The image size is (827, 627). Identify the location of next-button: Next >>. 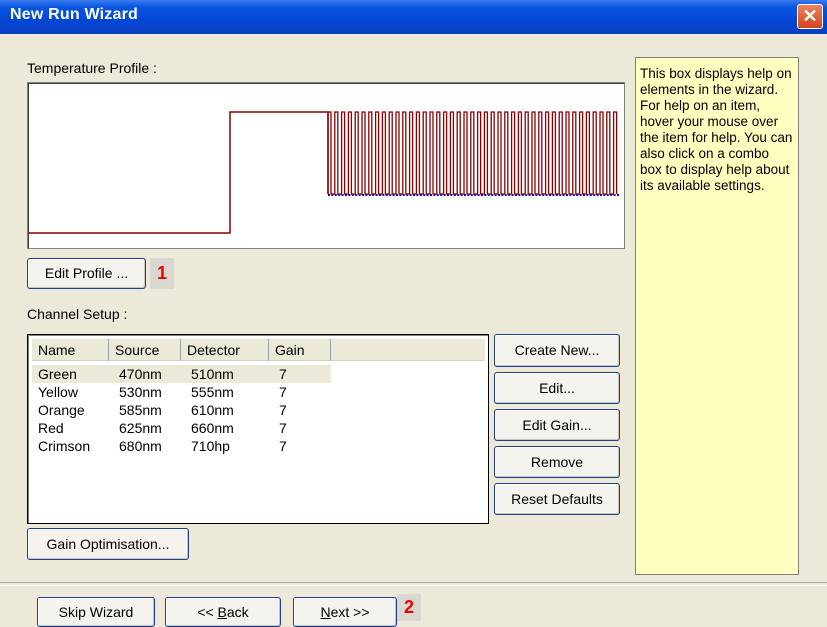
(345, 612).